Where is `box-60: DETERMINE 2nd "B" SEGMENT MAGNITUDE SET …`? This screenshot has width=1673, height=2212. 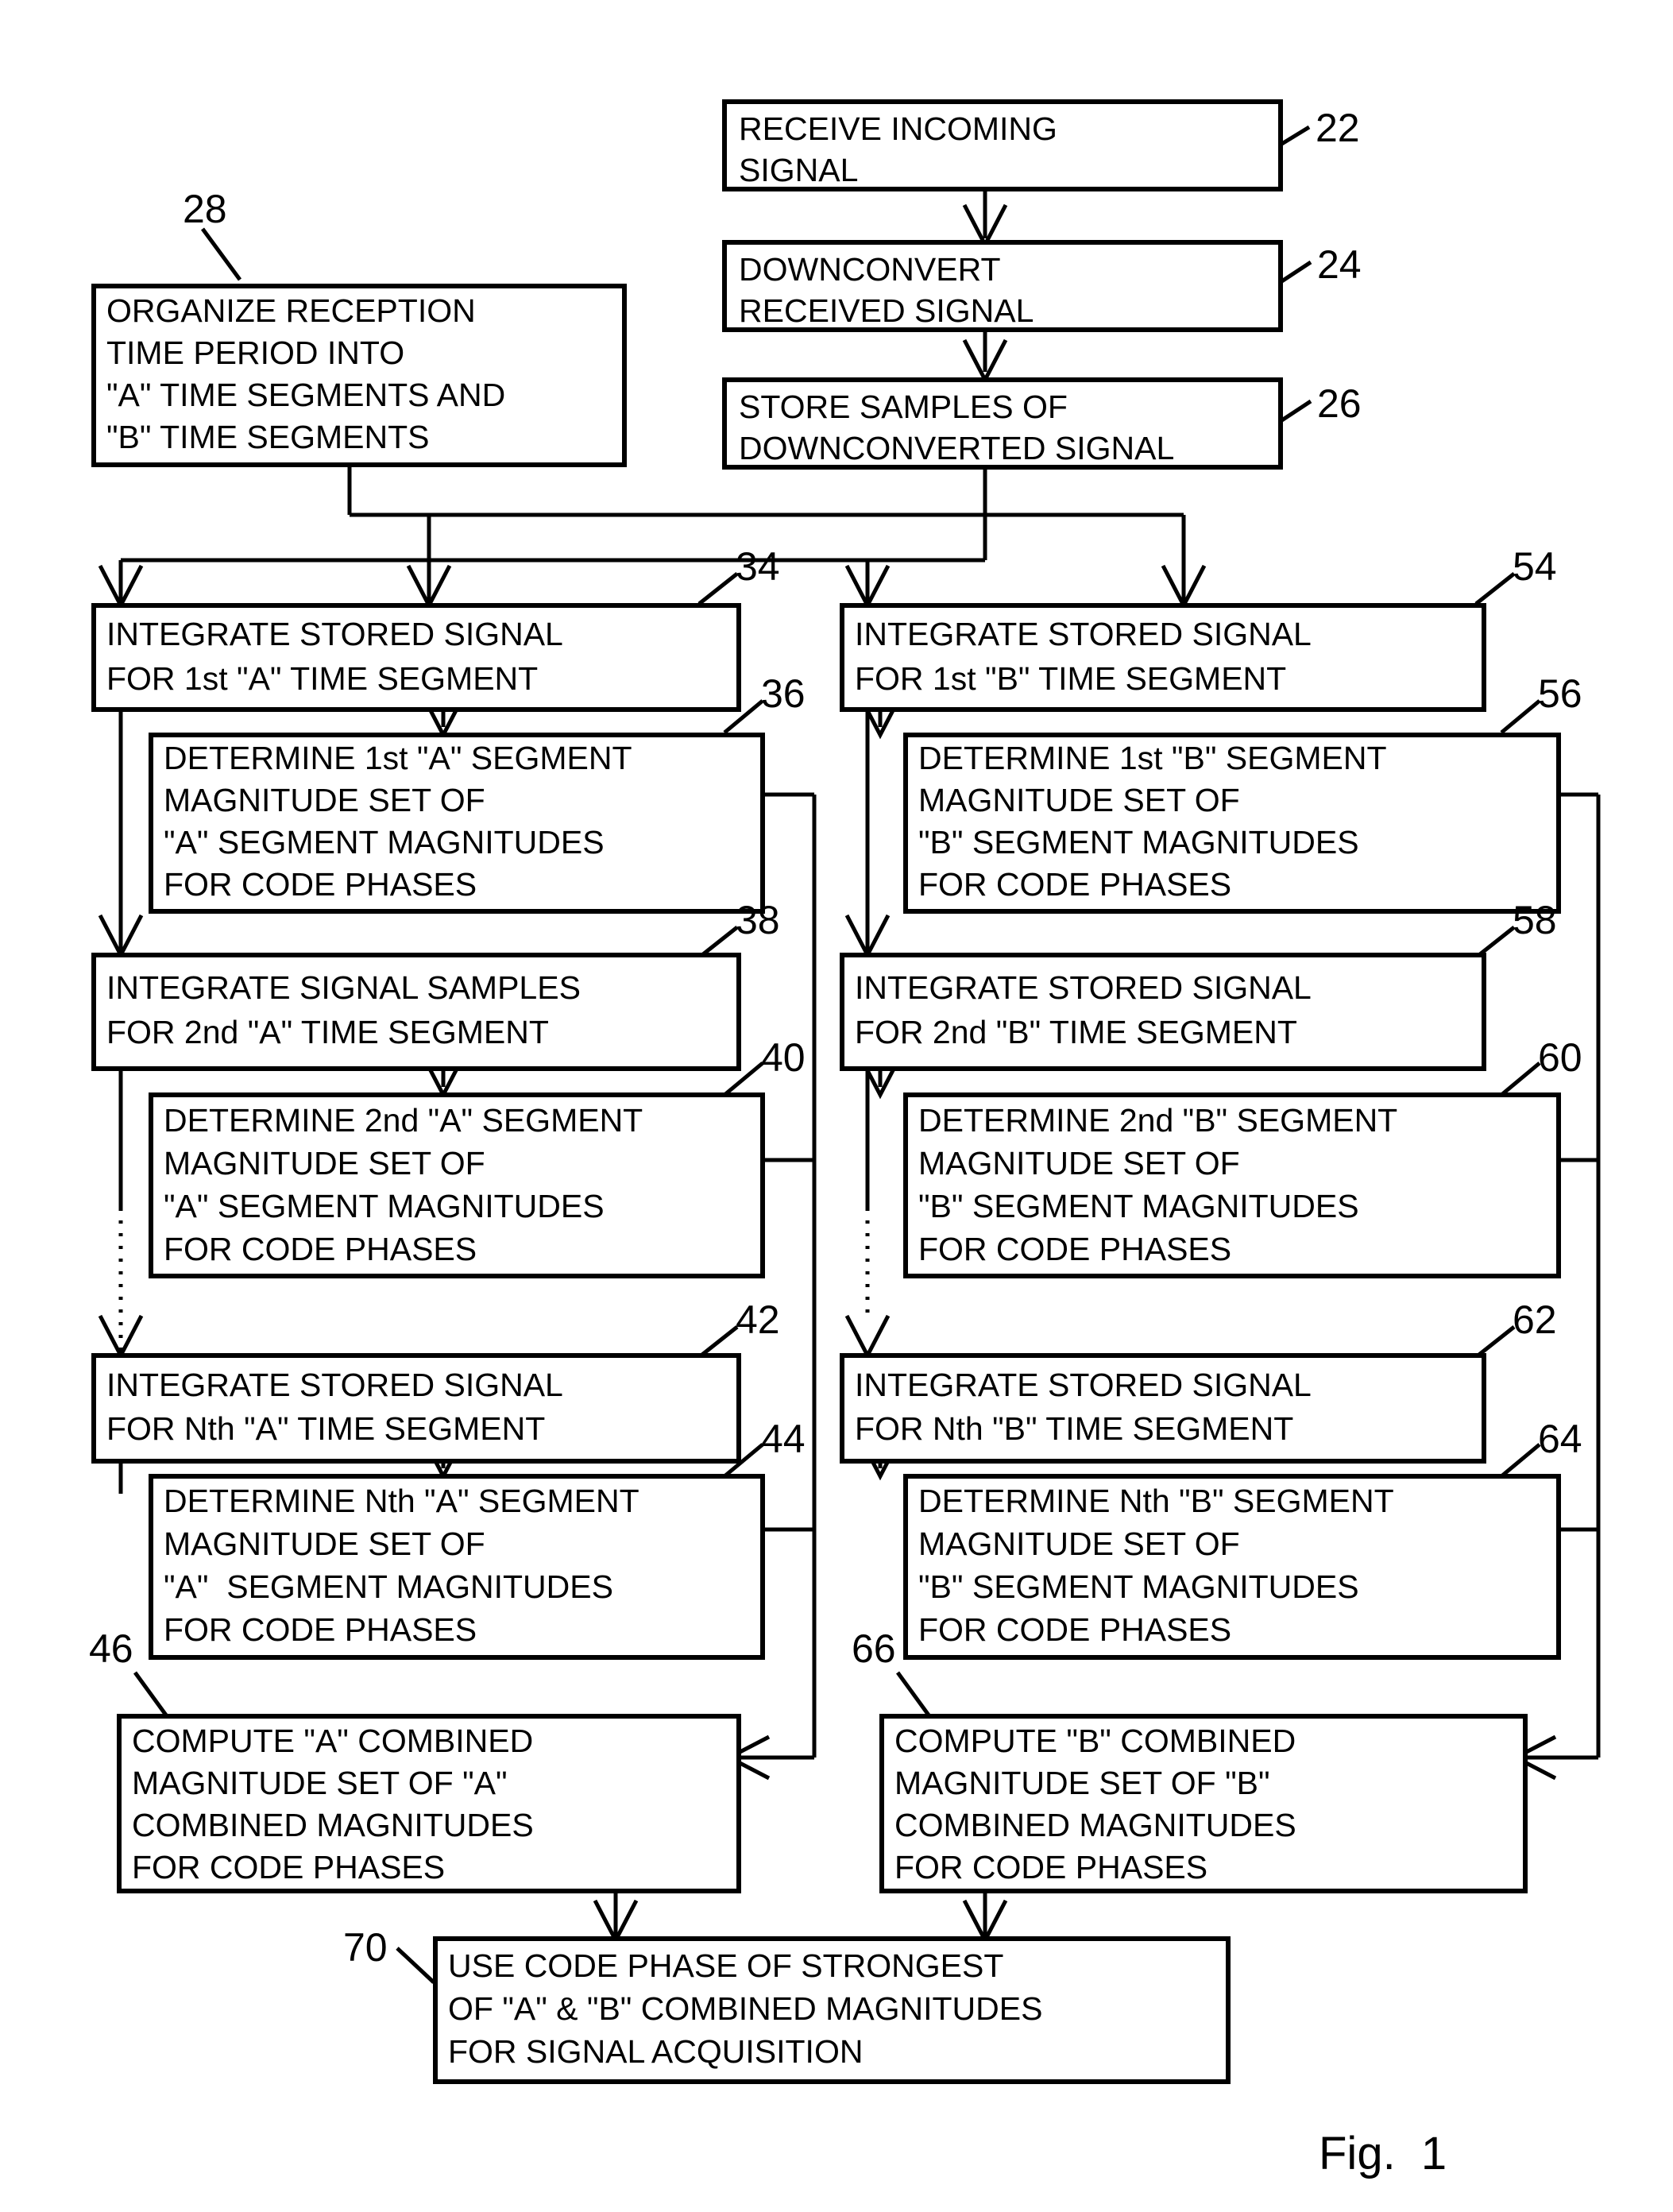 box-60: DETERMINE 2nd "B" SEGMENT MAGNITUDE SET … is located at coordinates (1232, 1185).